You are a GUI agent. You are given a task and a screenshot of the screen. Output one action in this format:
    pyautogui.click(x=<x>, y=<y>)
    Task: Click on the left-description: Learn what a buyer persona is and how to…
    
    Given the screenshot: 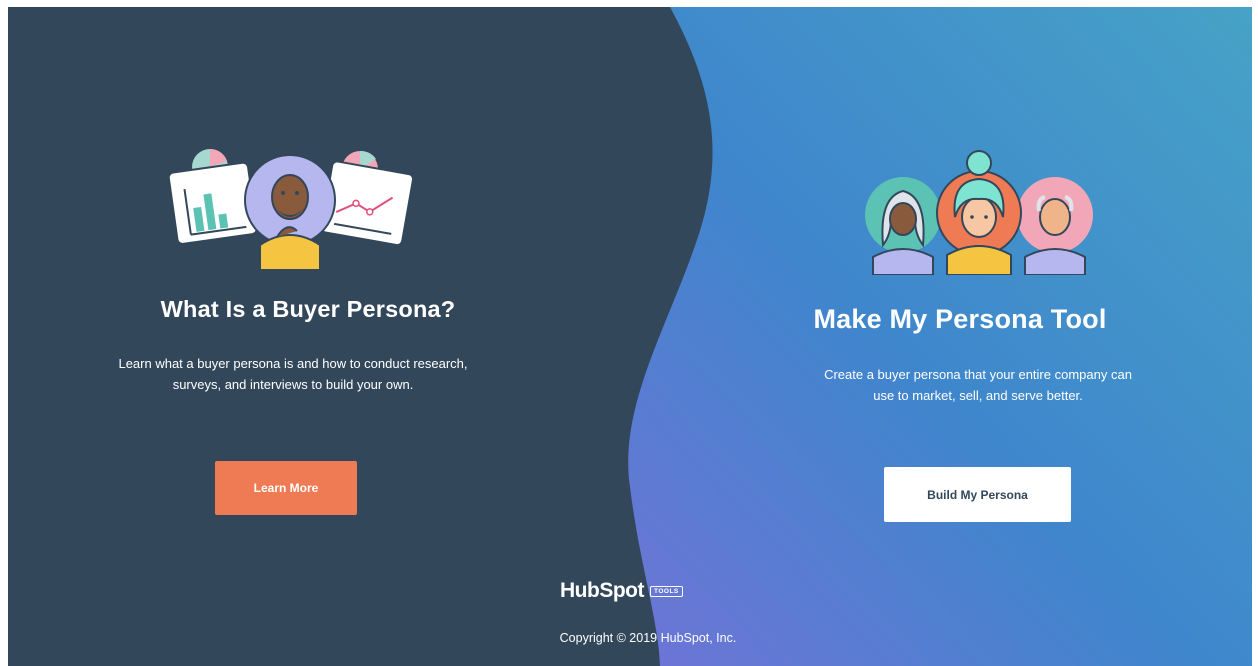 What is the action you would take?
    pyautogui.click(x=293, y=374)
    